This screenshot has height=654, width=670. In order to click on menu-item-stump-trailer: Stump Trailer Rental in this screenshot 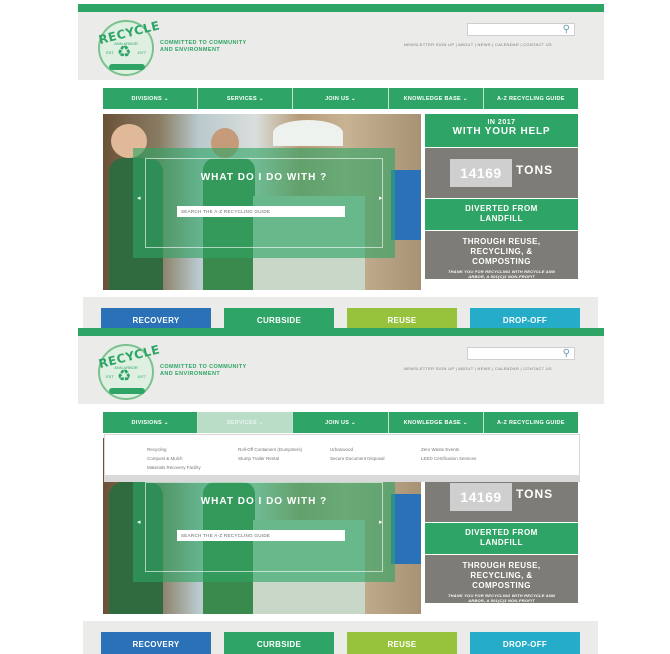, I will do `click(270, 458)`.